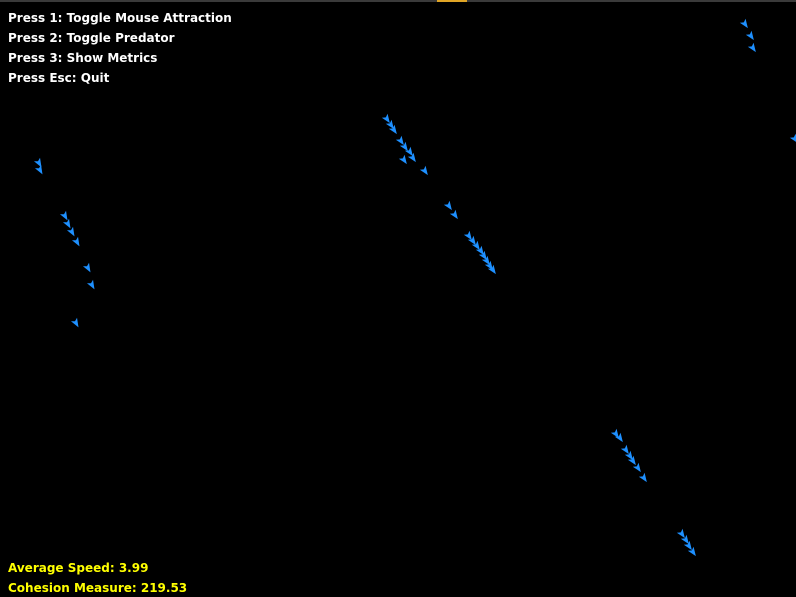 Image resolution: width=796 pixels, height=597 pixels. What do you see at coordinates (59, 78) in the screenshot?
I see `control-hint-quit: Press Esc: Quit` at bounding box center [59, 78].